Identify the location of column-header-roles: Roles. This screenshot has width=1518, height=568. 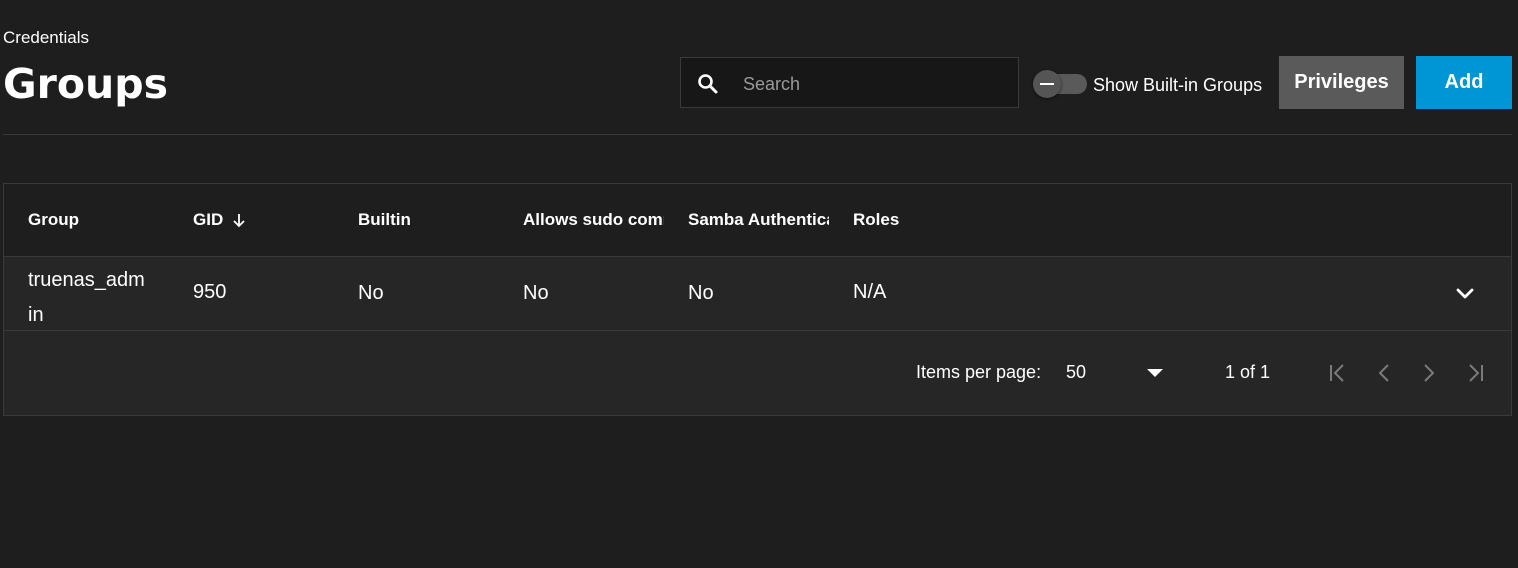
(928, 220).